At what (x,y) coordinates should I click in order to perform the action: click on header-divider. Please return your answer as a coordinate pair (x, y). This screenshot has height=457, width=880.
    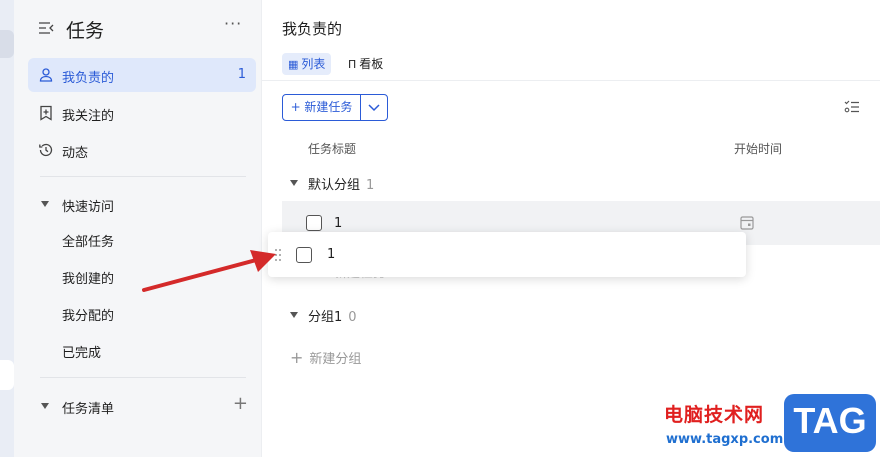
    Looking at the image, I should click on (571, 80).